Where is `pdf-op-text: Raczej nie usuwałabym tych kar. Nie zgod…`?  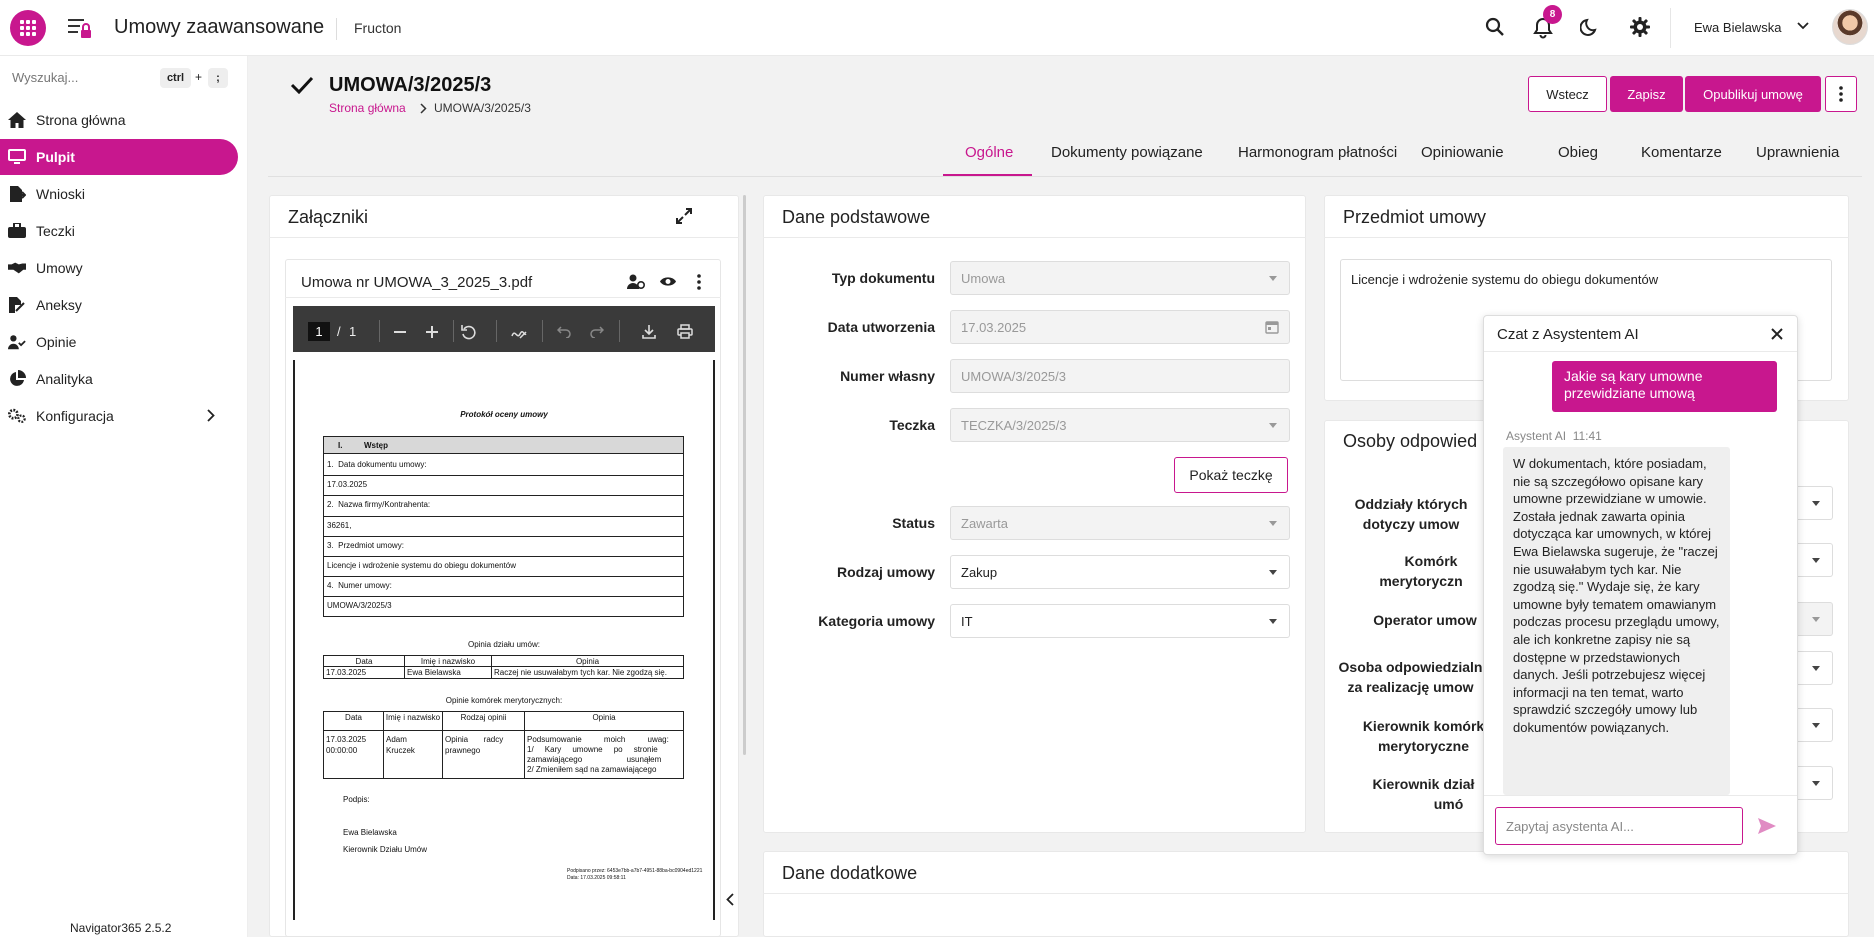
pdf-op-text: Raczej nie usuwałabym tych kar. Nie zgod… is located at coordinates (580, 672).